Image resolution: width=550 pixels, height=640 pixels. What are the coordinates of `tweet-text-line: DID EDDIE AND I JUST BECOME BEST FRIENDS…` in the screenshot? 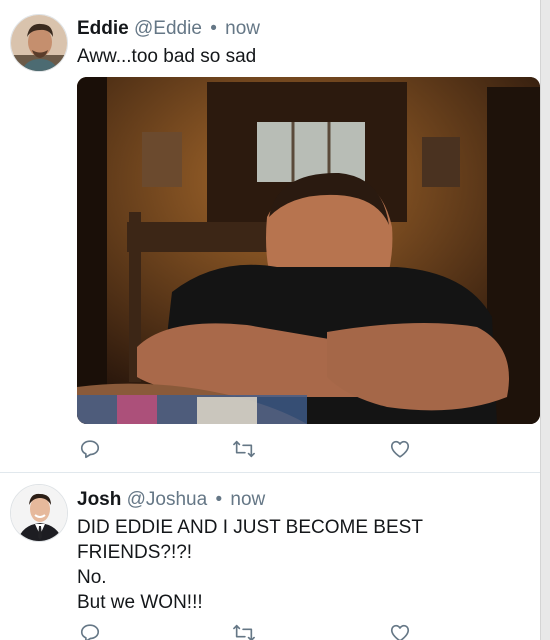 It's located at (250, 540).